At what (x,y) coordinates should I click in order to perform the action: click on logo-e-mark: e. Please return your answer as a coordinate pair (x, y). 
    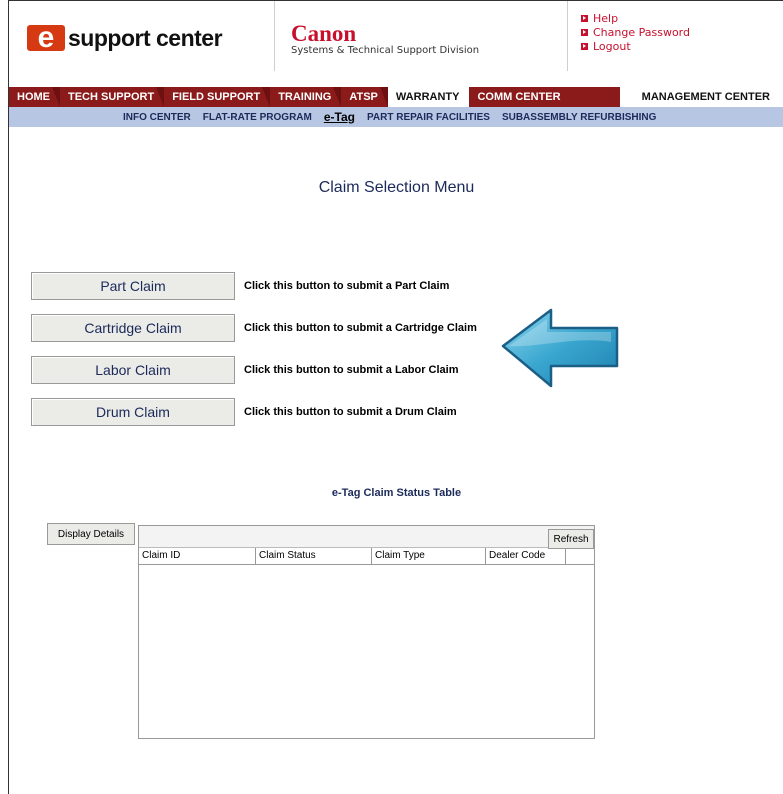
    Looking at the image, I should click on (46, 38).